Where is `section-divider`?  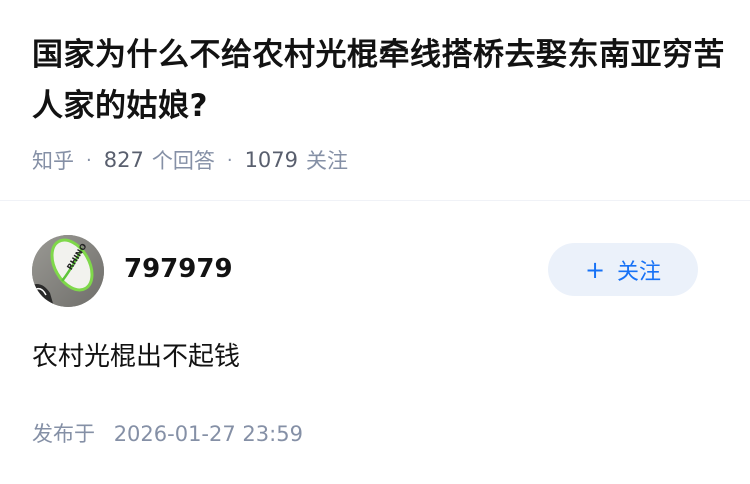 section-divider is located at coordinates (375, 200).